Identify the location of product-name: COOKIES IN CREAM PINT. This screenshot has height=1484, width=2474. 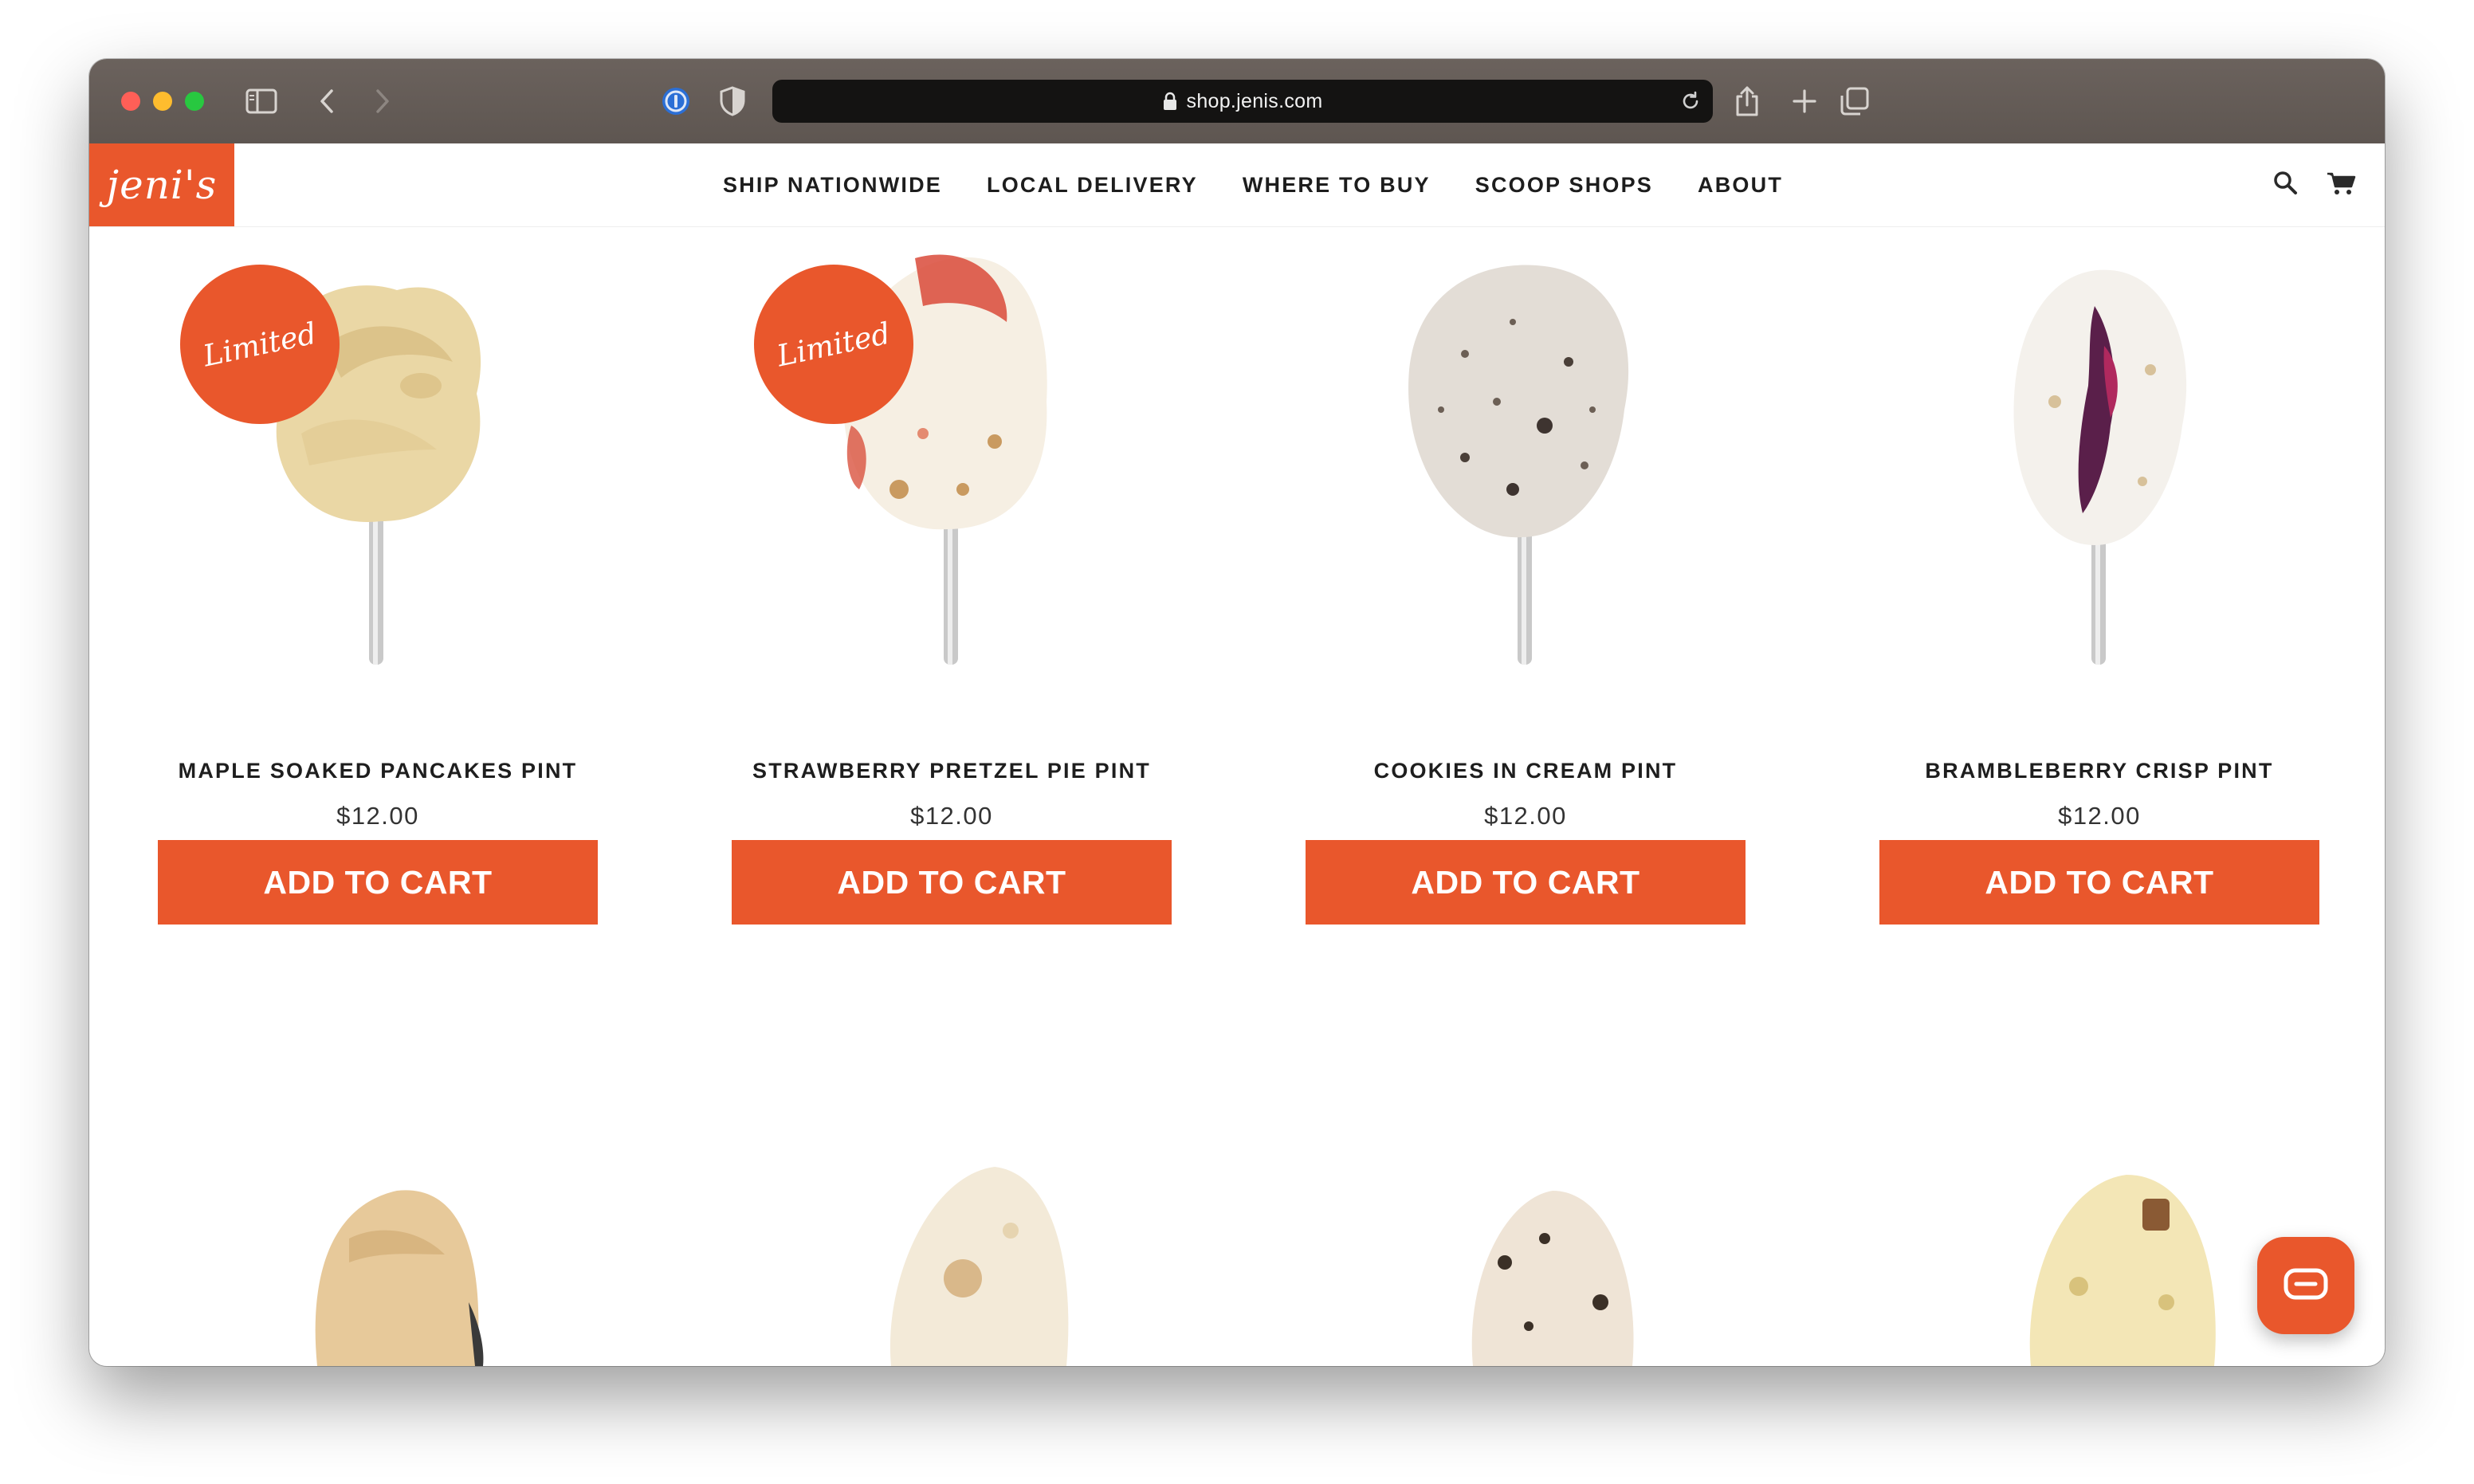
(1526, 771).